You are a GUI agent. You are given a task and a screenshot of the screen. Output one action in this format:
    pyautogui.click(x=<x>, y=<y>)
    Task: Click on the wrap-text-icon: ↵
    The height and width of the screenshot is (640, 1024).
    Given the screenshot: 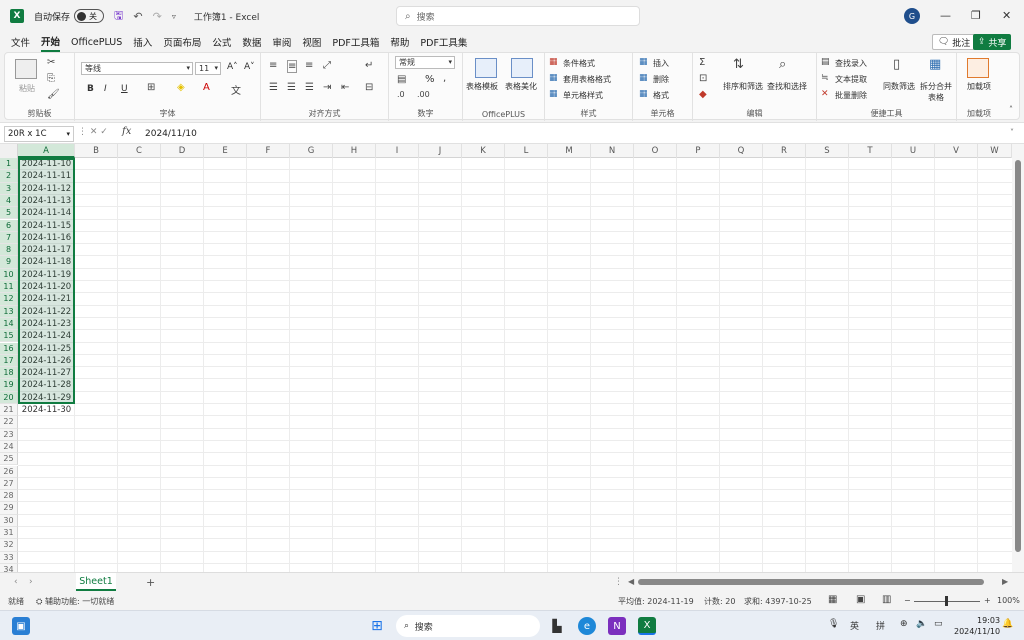 What is the action you would take?
    pyautogui.click(x=369, y=65)
    